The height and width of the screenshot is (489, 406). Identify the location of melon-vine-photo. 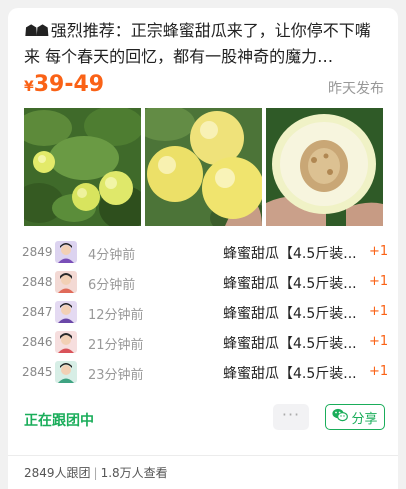
(82, 167).